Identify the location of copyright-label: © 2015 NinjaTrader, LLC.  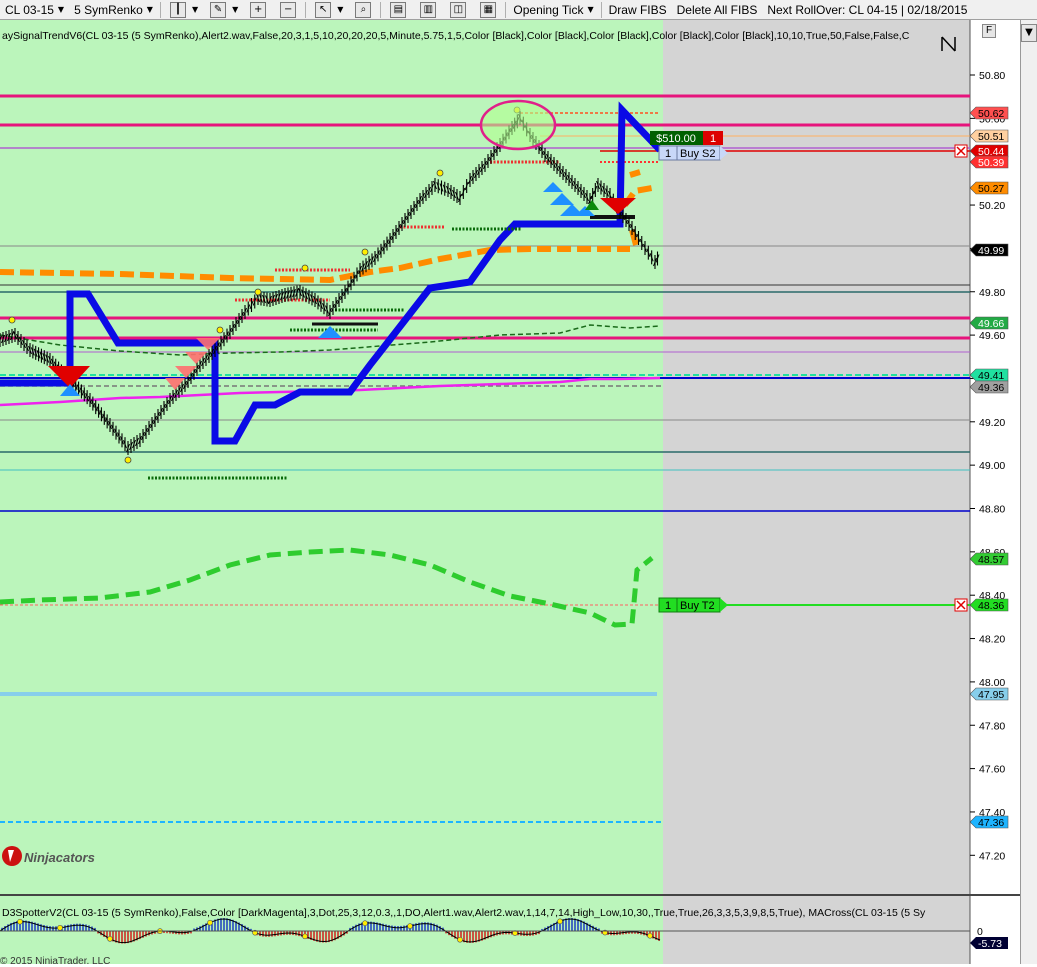
(55, 960).